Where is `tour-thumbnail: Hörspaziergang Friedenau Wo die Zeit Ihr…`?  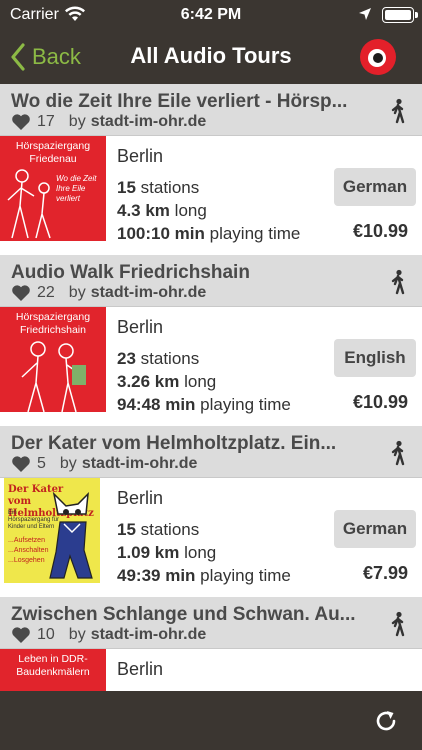 tour-thumbnail: Hörspaziergang Friedenau Wo die Zeit Ihr… is located at coordinates (53, 188).